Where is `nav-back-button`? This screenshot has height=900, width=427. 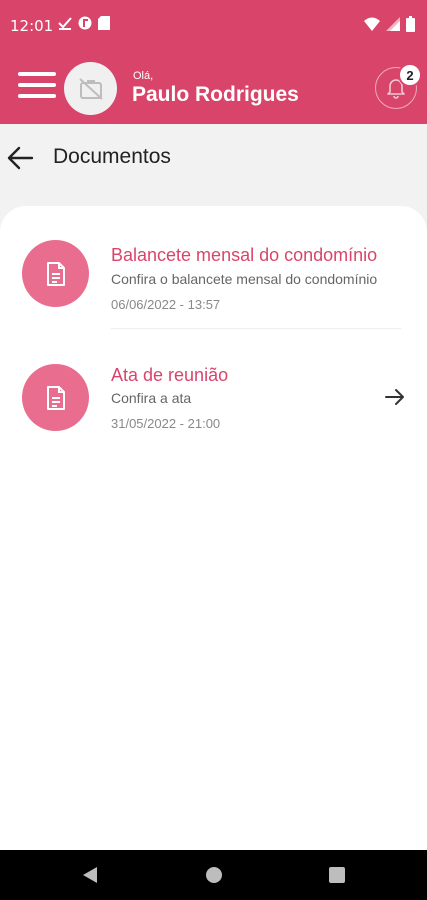 nav-back-button is located at coordinates (90, 875).